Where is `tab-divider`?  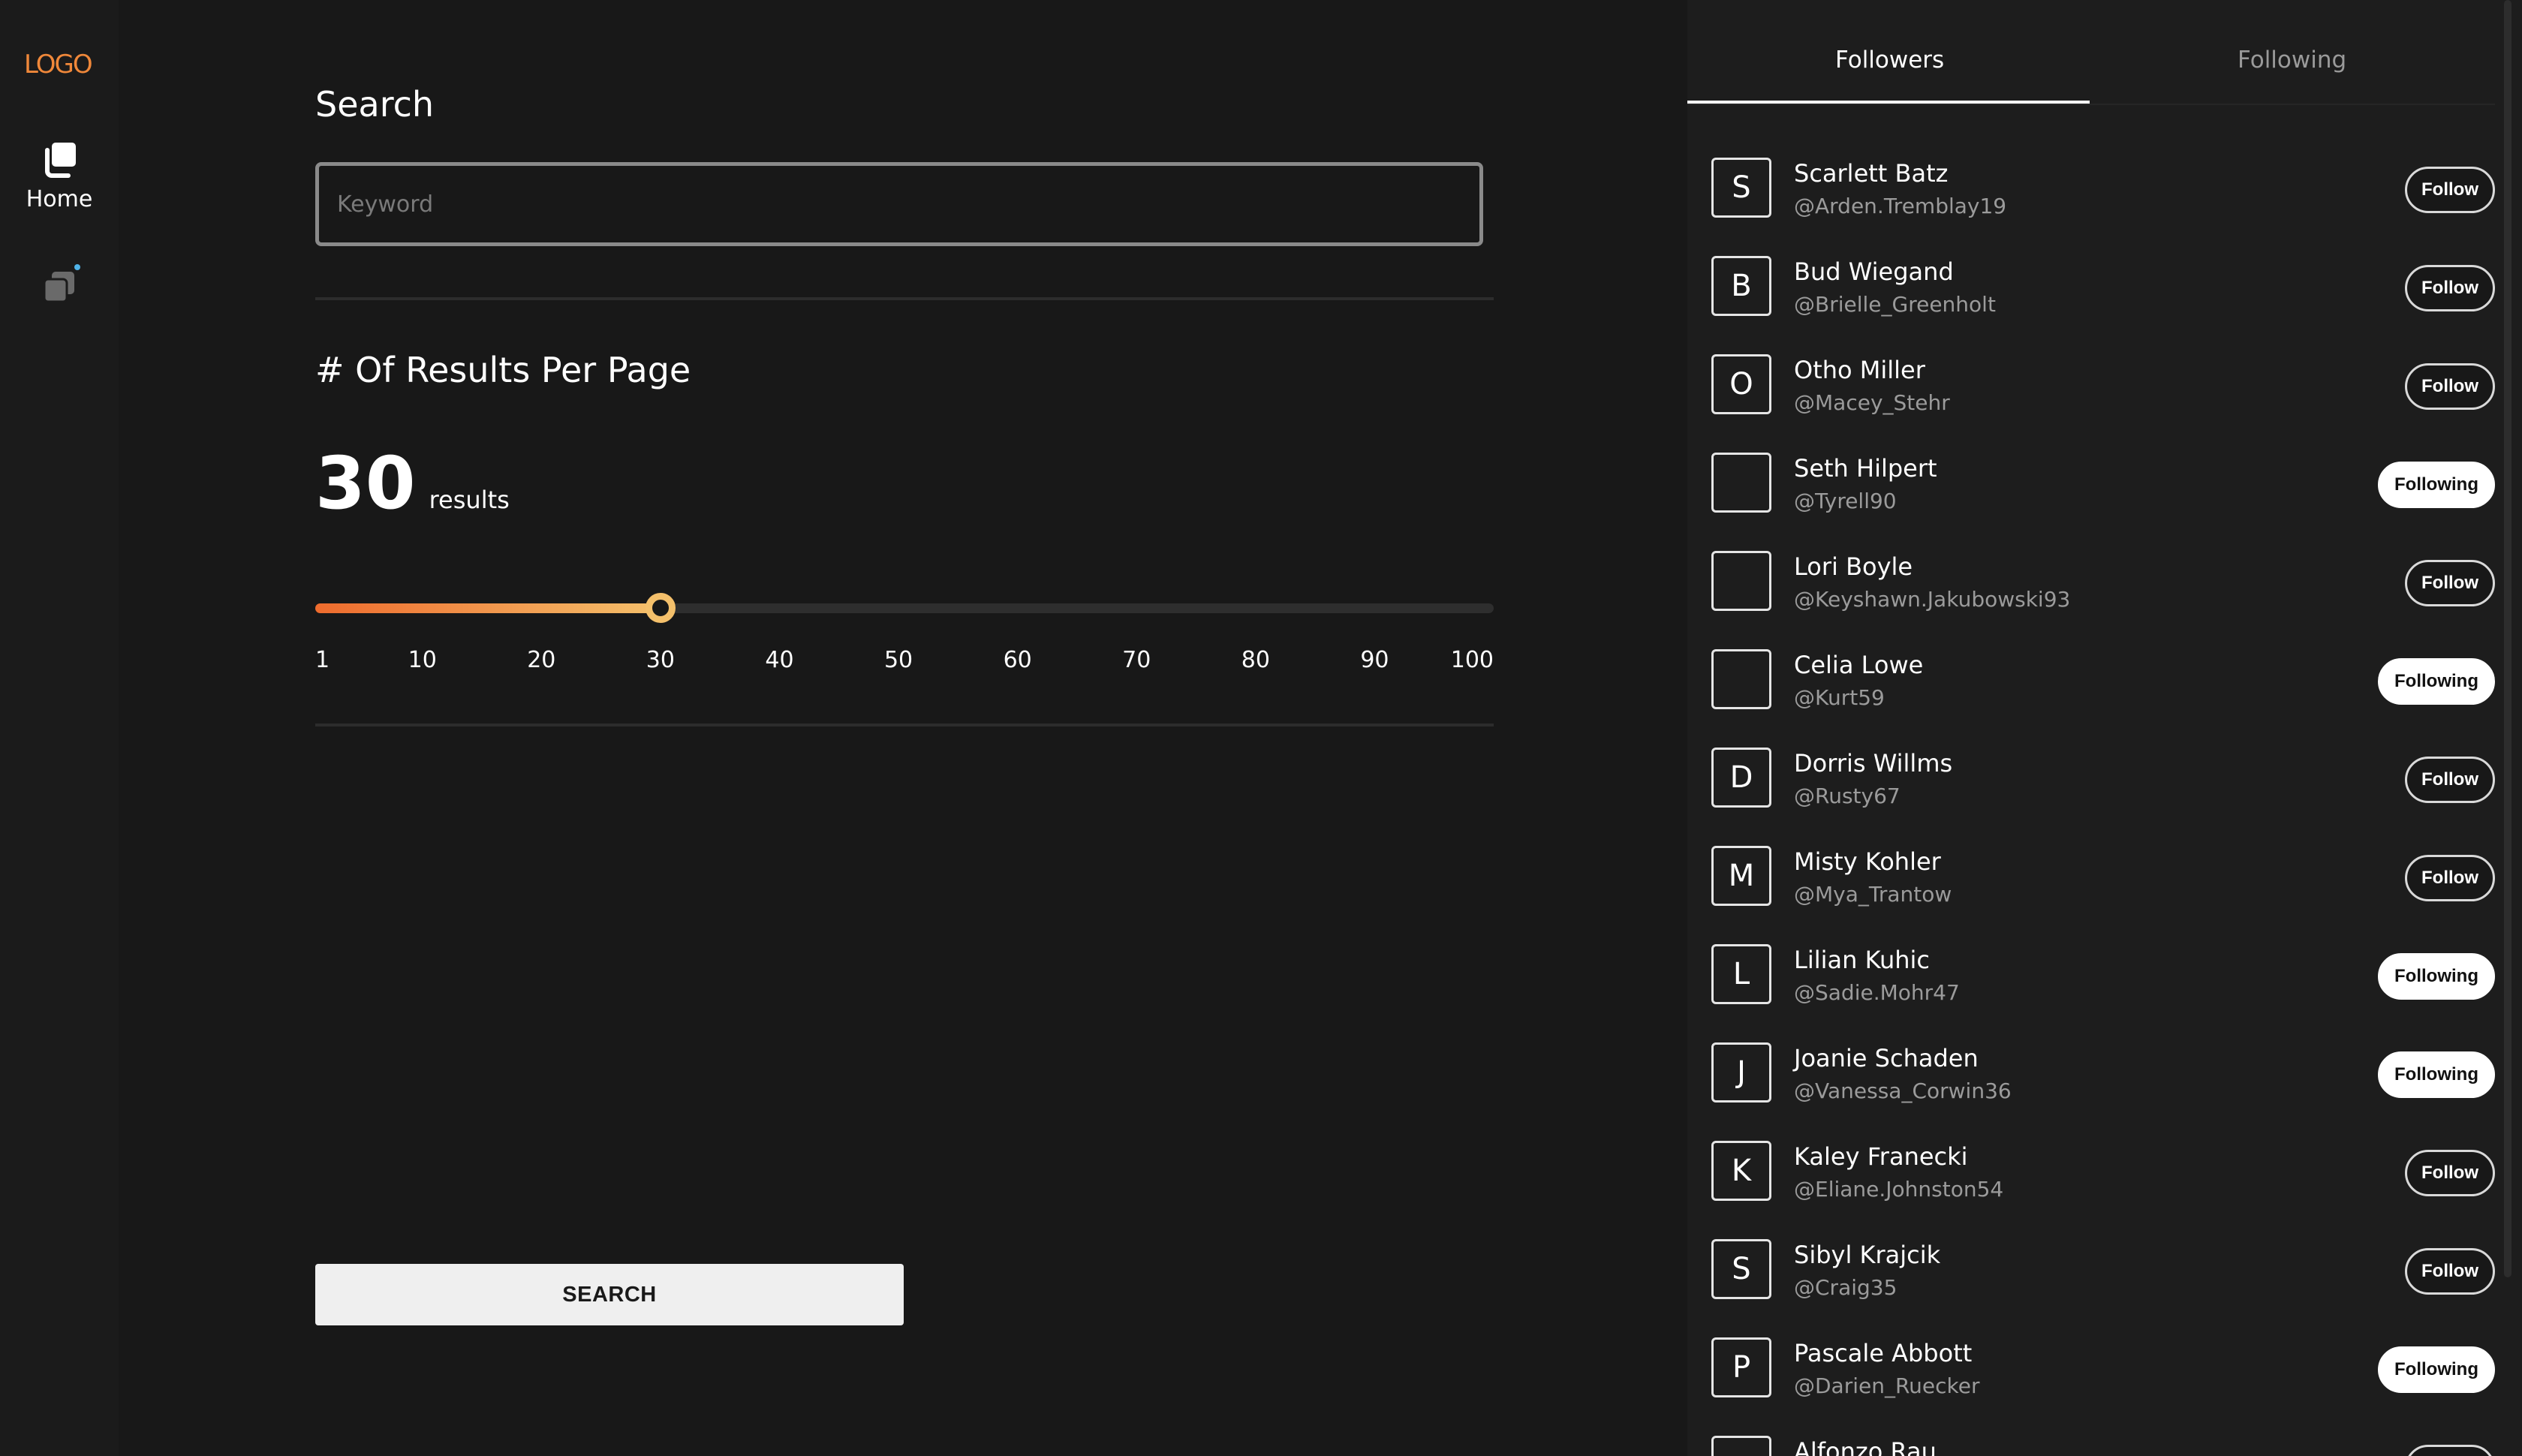
tab-divider is located at coordinates (2091, 104).